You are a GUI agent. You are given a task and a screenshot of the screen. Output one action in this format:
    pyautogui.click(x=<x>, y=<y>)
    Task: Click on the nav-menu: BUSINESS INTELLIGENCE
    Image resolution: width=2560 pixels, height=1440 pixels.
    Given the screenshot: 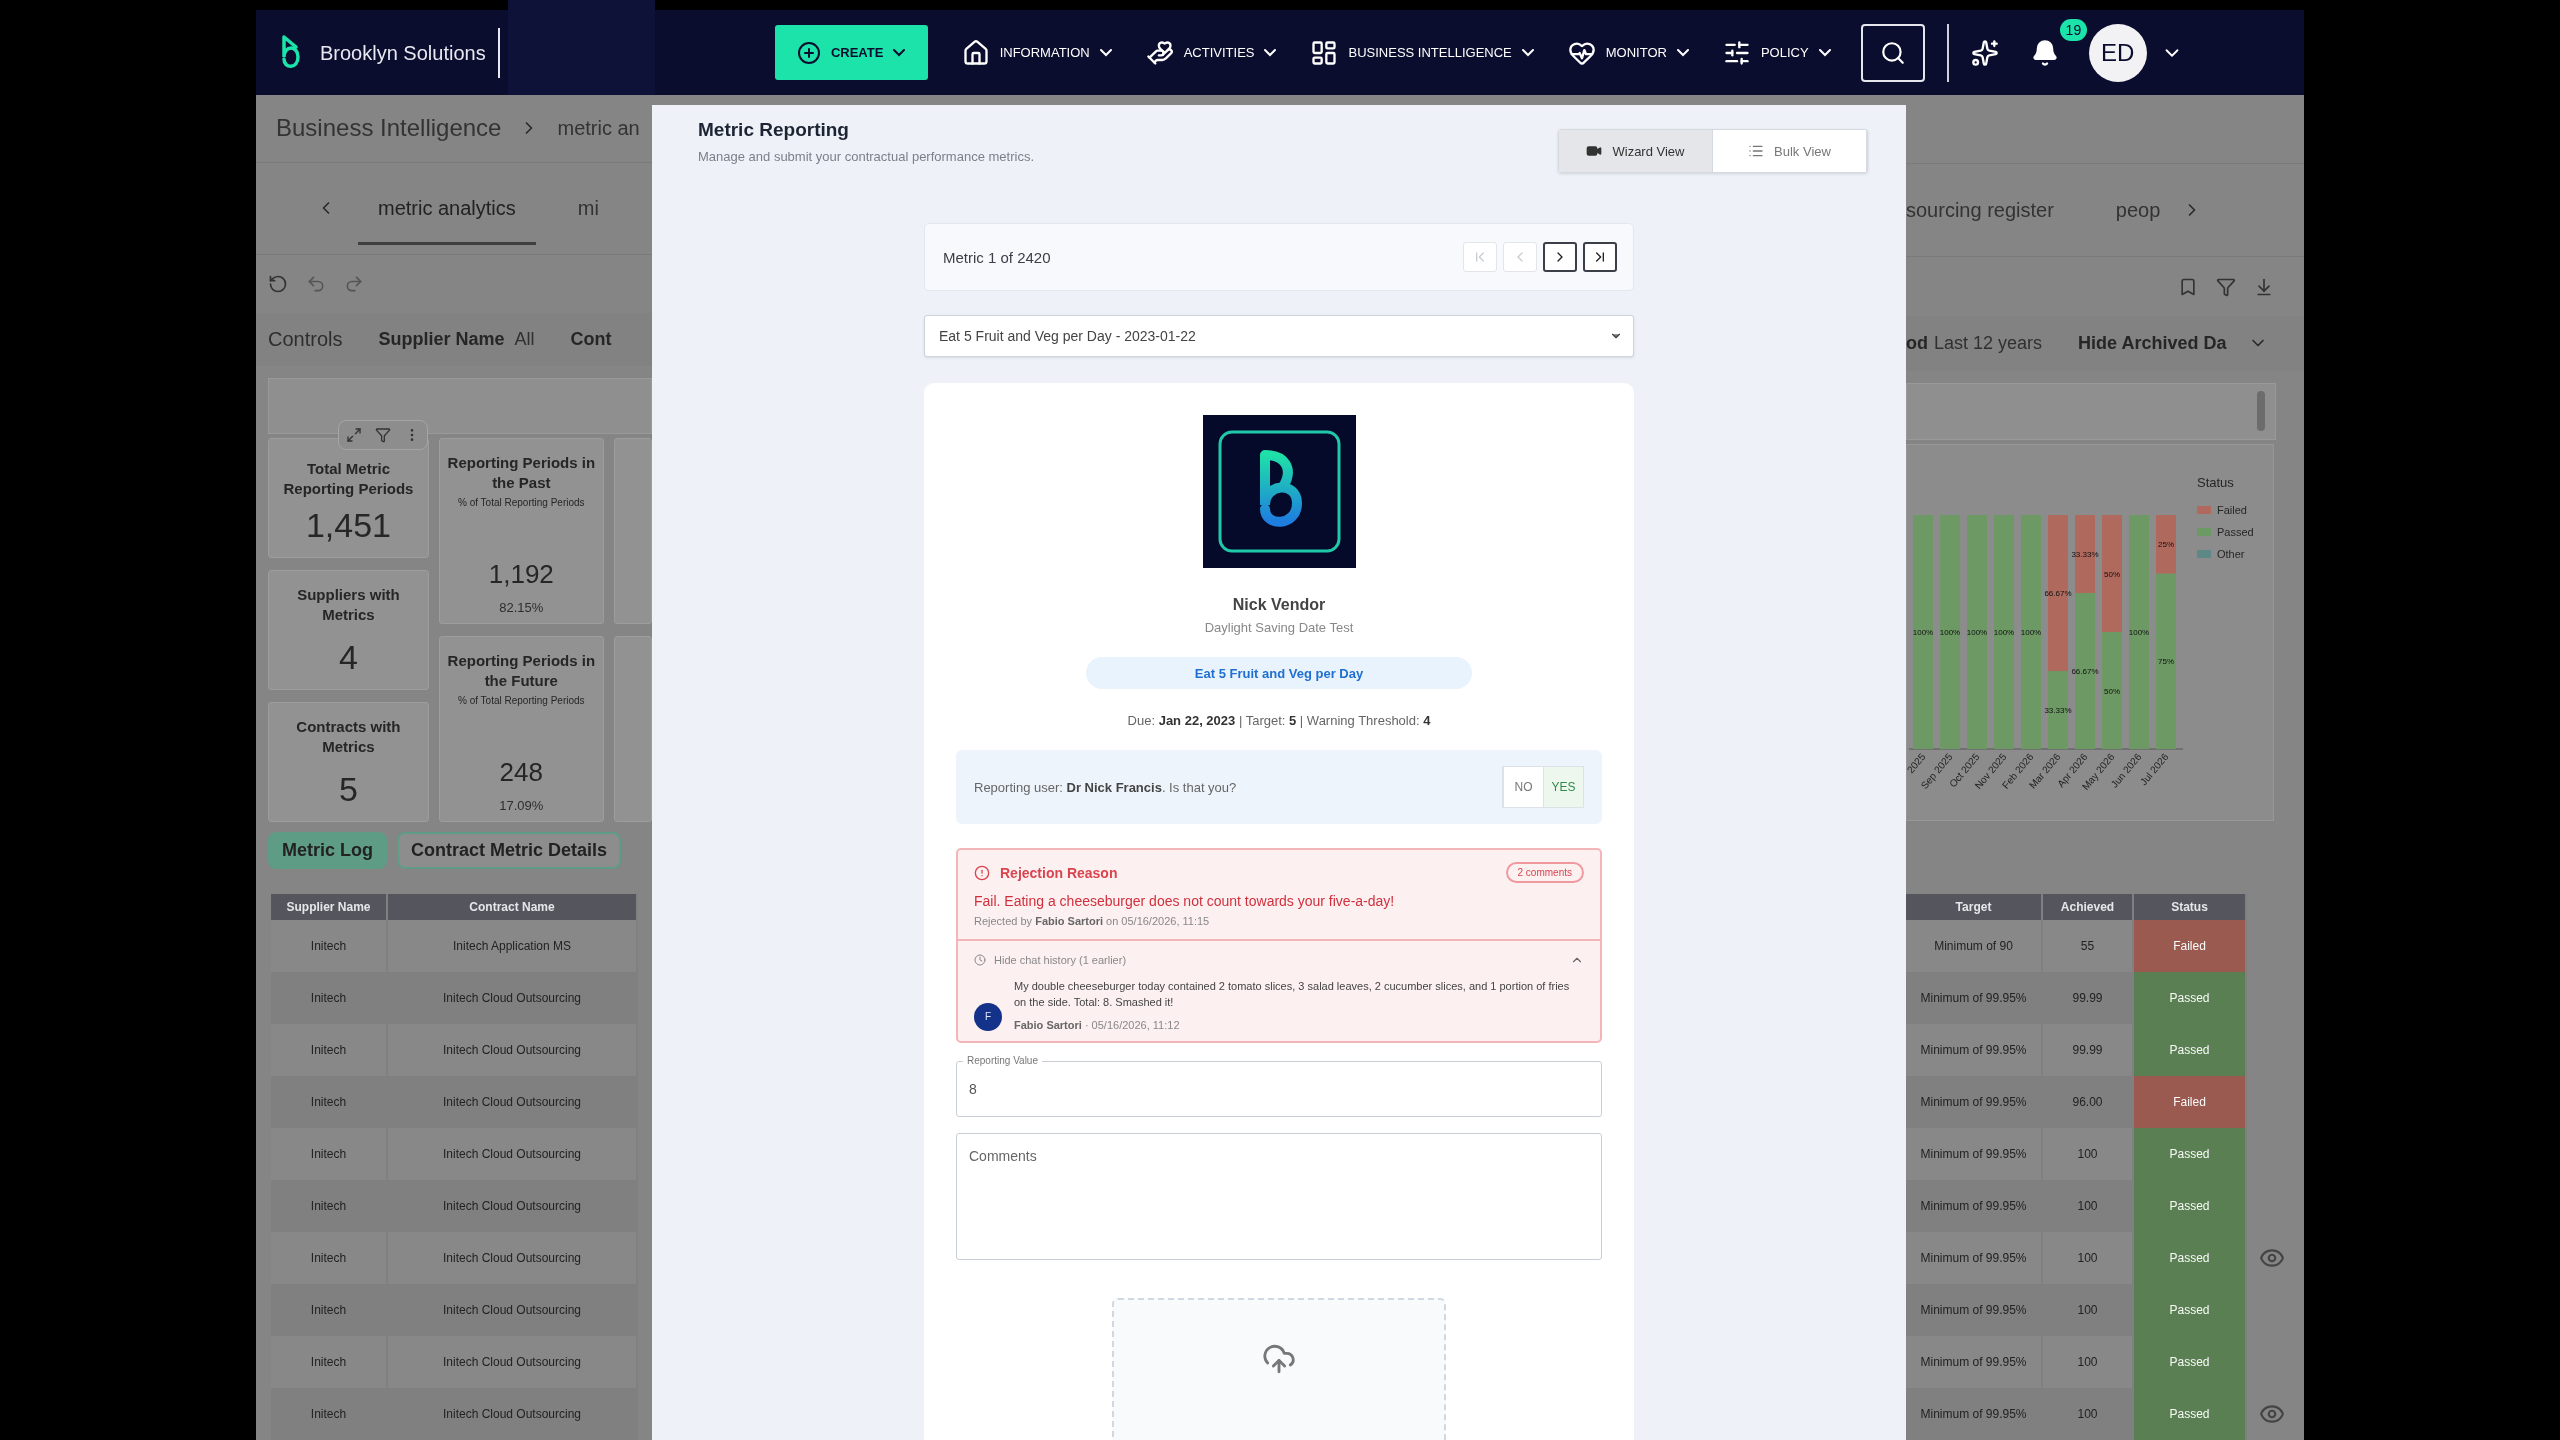 What is the action you would take?
    pyautogui.click(x=1422, y=52)
    